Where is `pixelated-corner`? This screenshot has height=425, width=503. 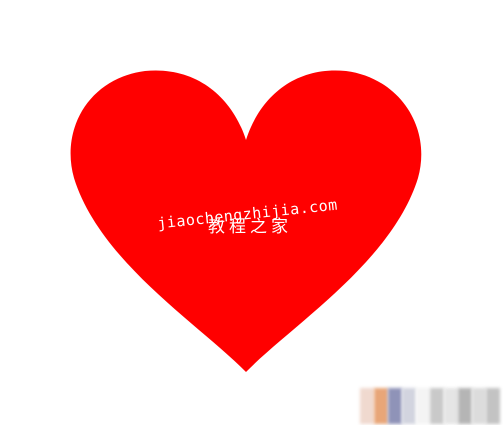 pixelated-corner is located at coordinates (430, 406).